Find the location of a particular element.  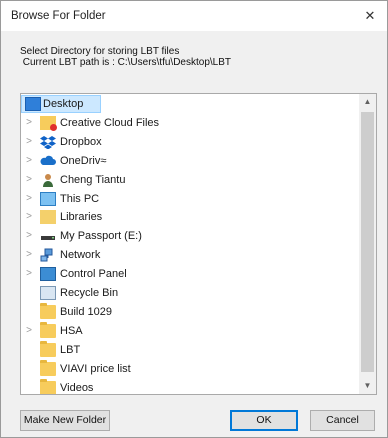

tree-item-label: Network is located at coordinates (80, 255).